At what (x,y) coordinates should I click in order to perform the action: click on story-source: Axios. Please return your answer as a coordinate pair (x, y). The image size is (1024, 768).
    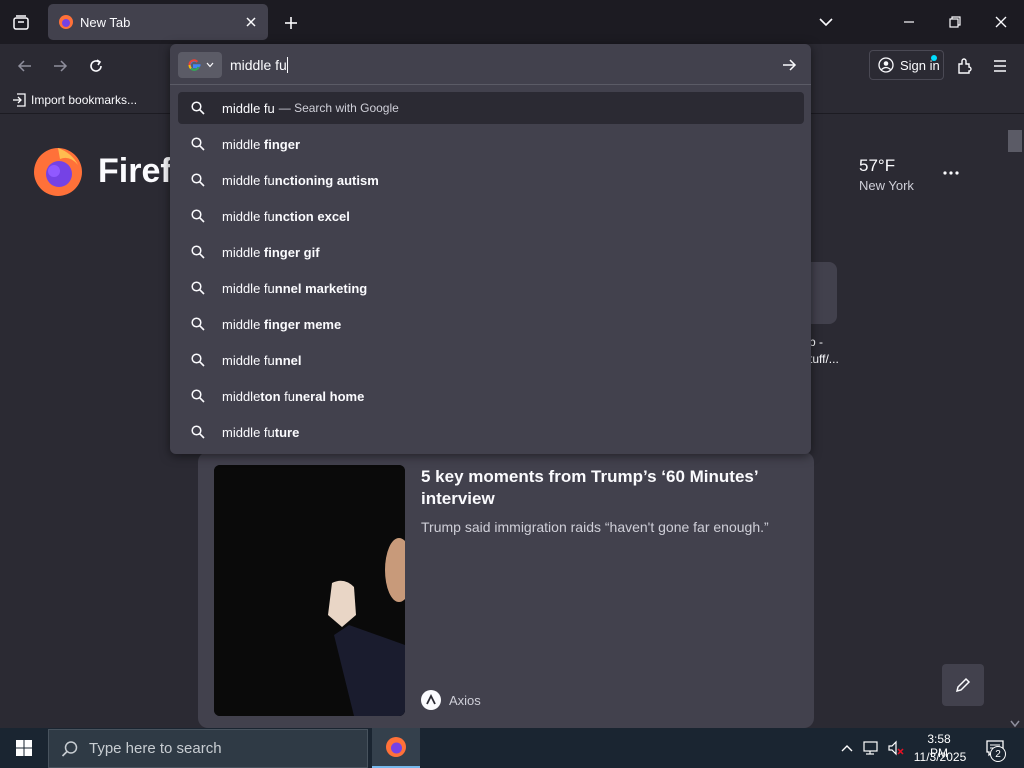
    Looking at the image, I should click on (465, 700).